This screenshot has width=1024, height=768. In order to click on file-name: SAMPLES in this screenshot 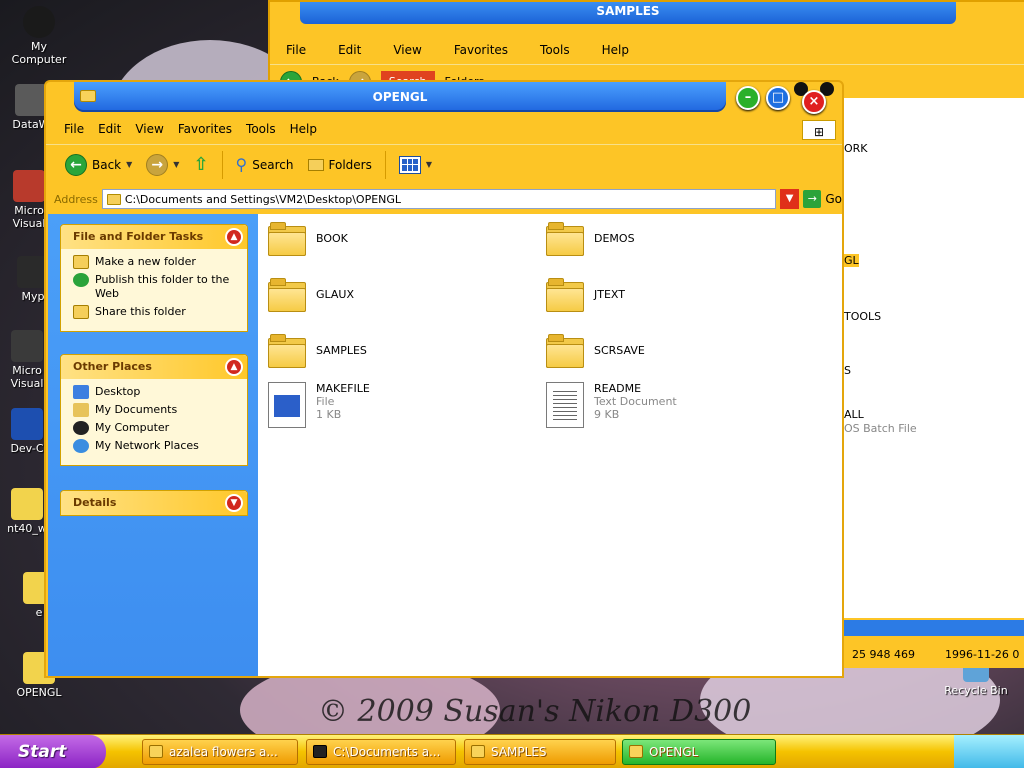, I will do `click(341, 350)`.